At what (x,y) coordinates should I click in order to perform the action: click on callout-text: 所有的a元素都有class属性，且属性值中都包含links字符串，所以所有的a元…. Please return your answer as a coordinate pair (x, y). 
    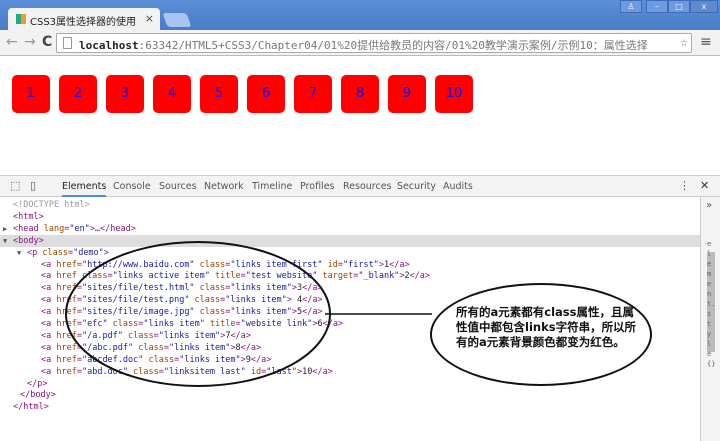
    Looking at the image, I should click on (546, 327).